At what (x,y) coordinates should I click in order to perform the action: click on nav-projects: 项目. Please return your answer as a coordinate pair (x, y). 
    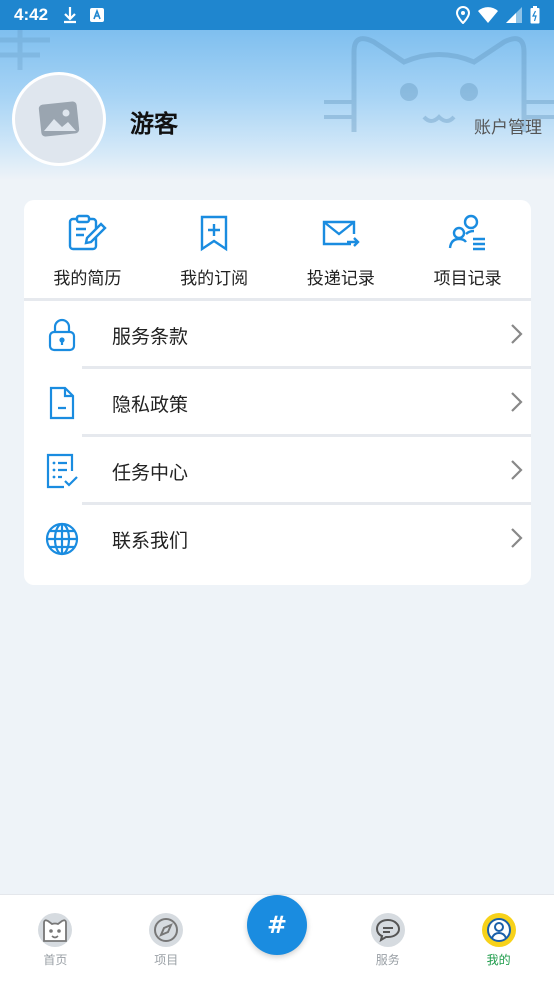
    Looking at the image, I should click on (166, 939).